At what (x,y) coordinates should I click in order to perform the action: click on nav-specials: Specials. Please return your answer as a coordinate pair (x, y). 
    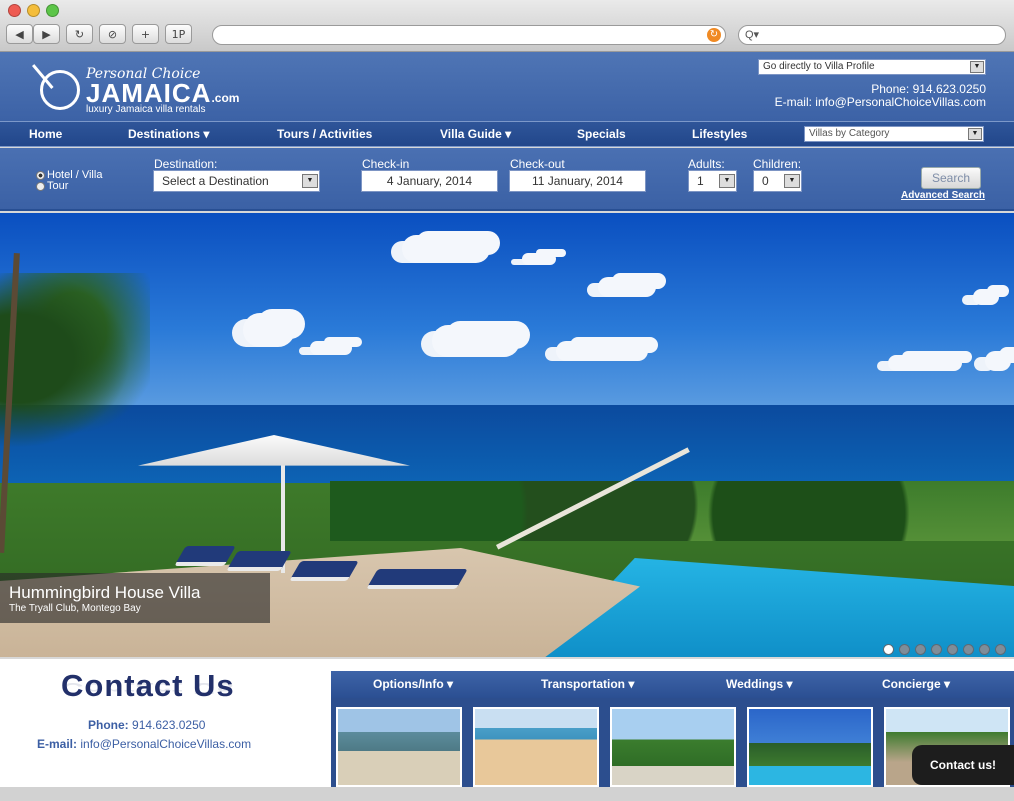
    Looking at the image, I should click on (601, 134).